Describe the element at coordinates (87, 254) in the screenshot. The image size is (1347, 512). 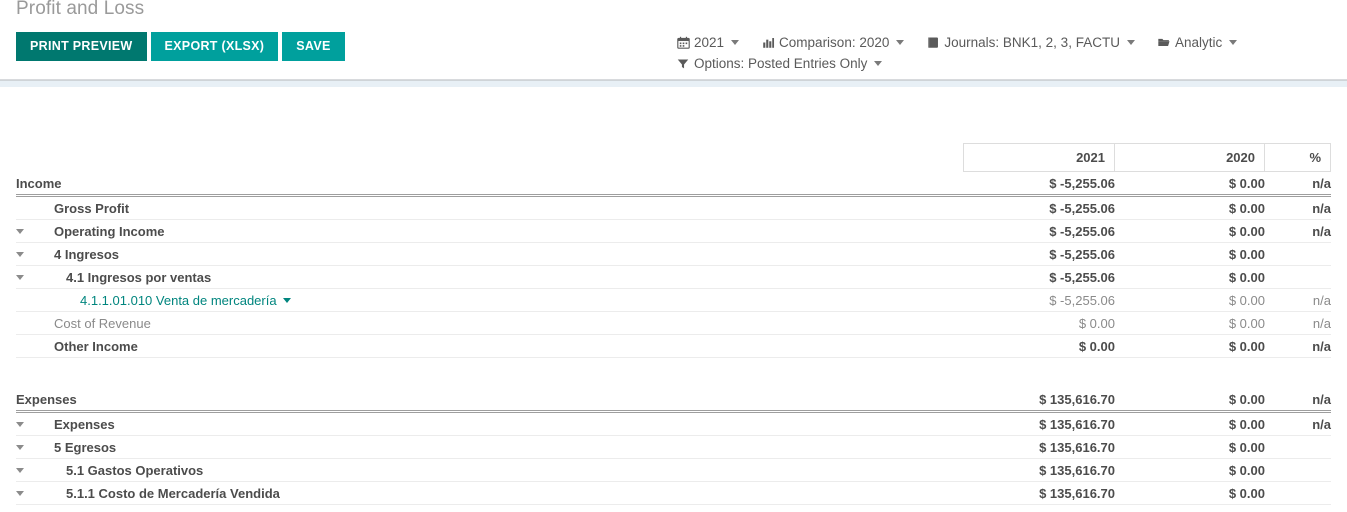
I see `row-label: 4 Ingresos` at that location.